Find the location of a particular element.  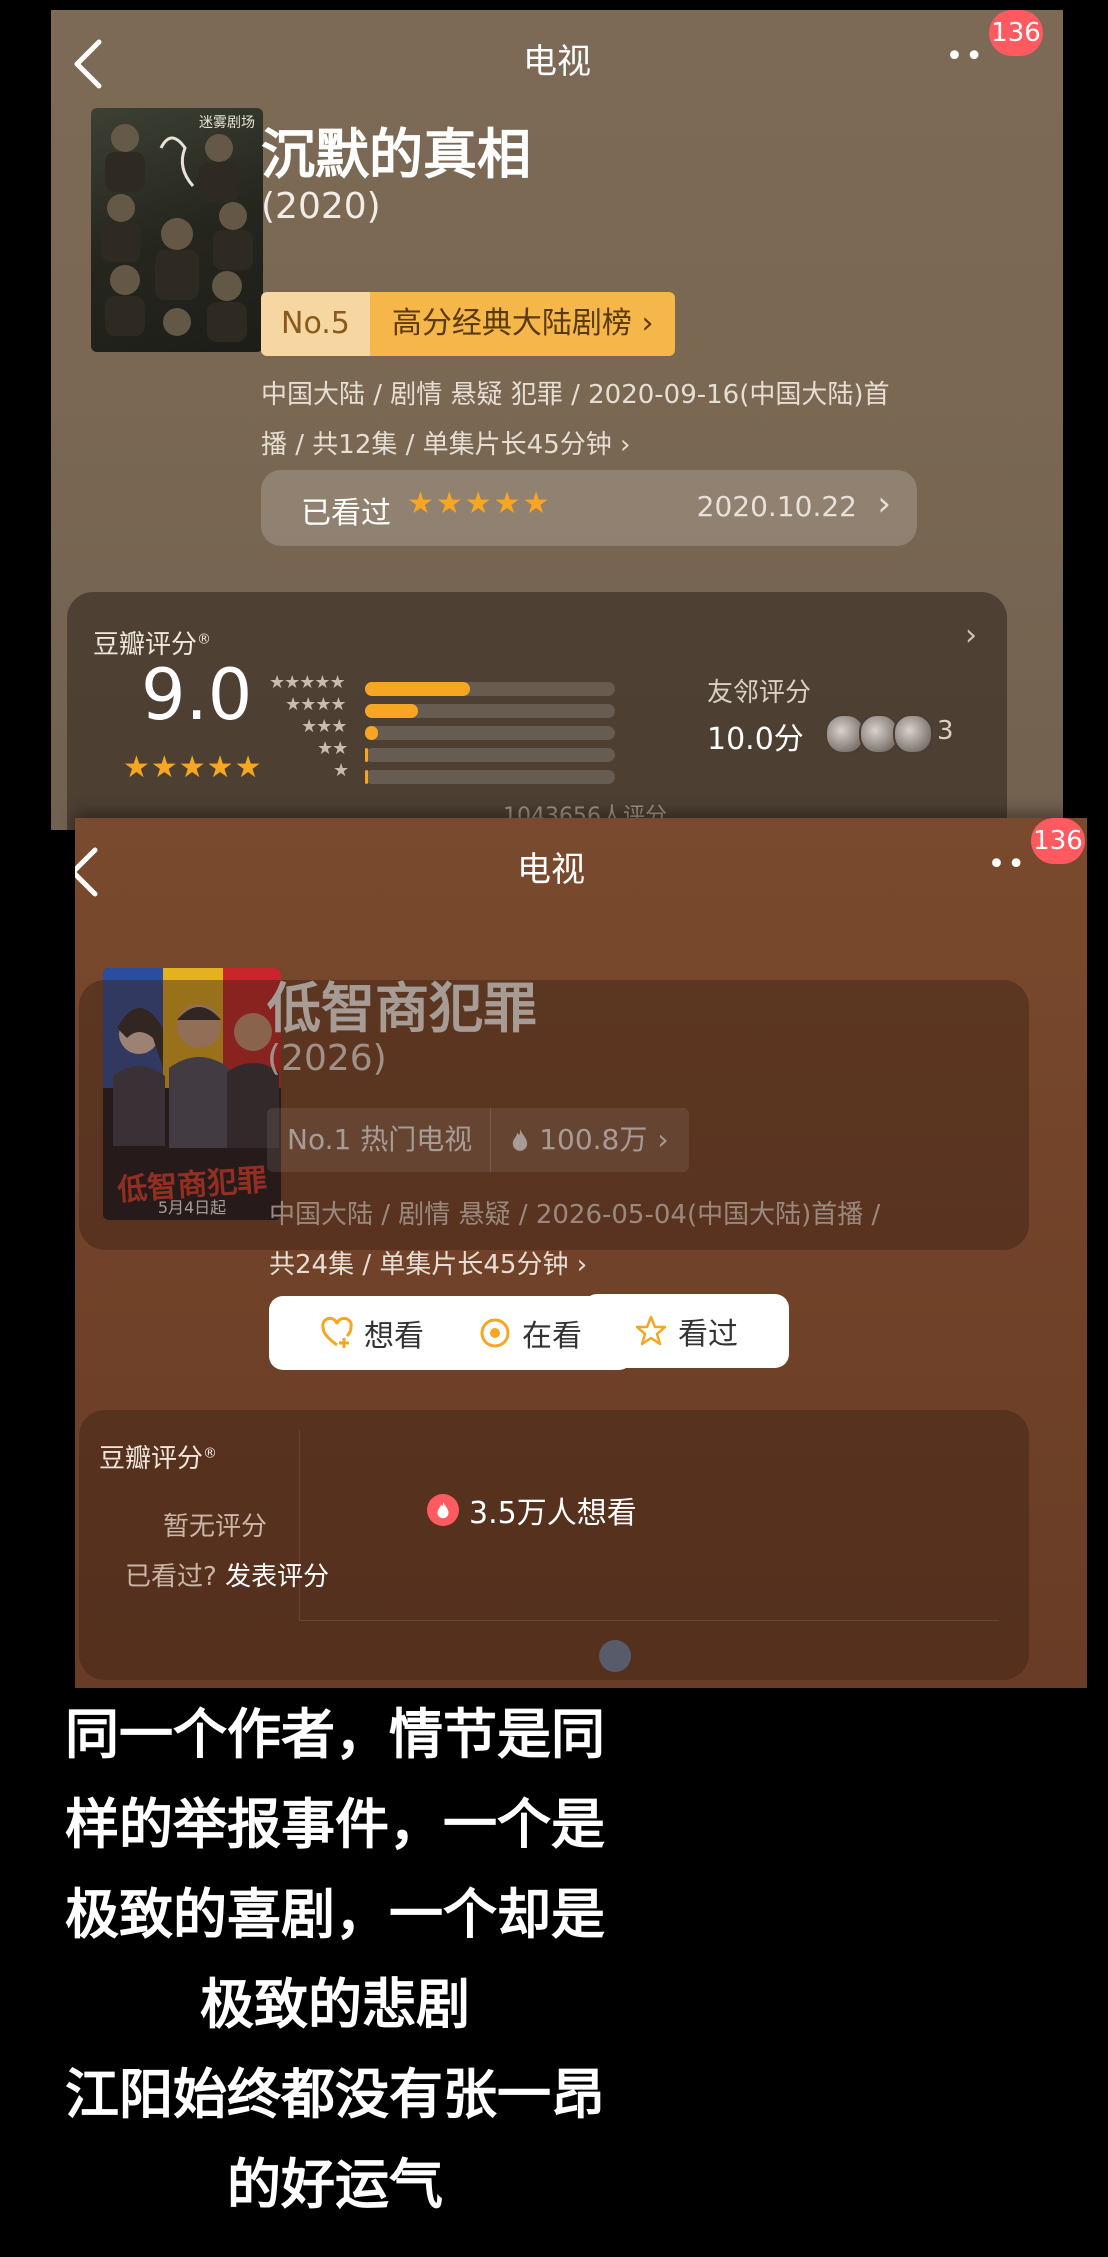

rating-stars: ★★★★★ is located at coordinates (193, 767).